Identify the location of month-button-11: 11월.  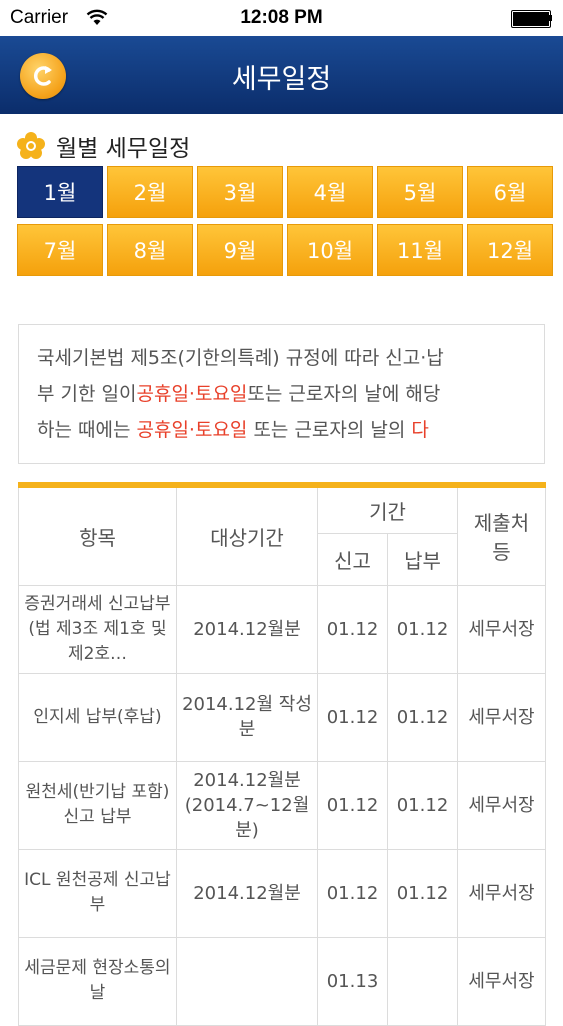
(420, 250).